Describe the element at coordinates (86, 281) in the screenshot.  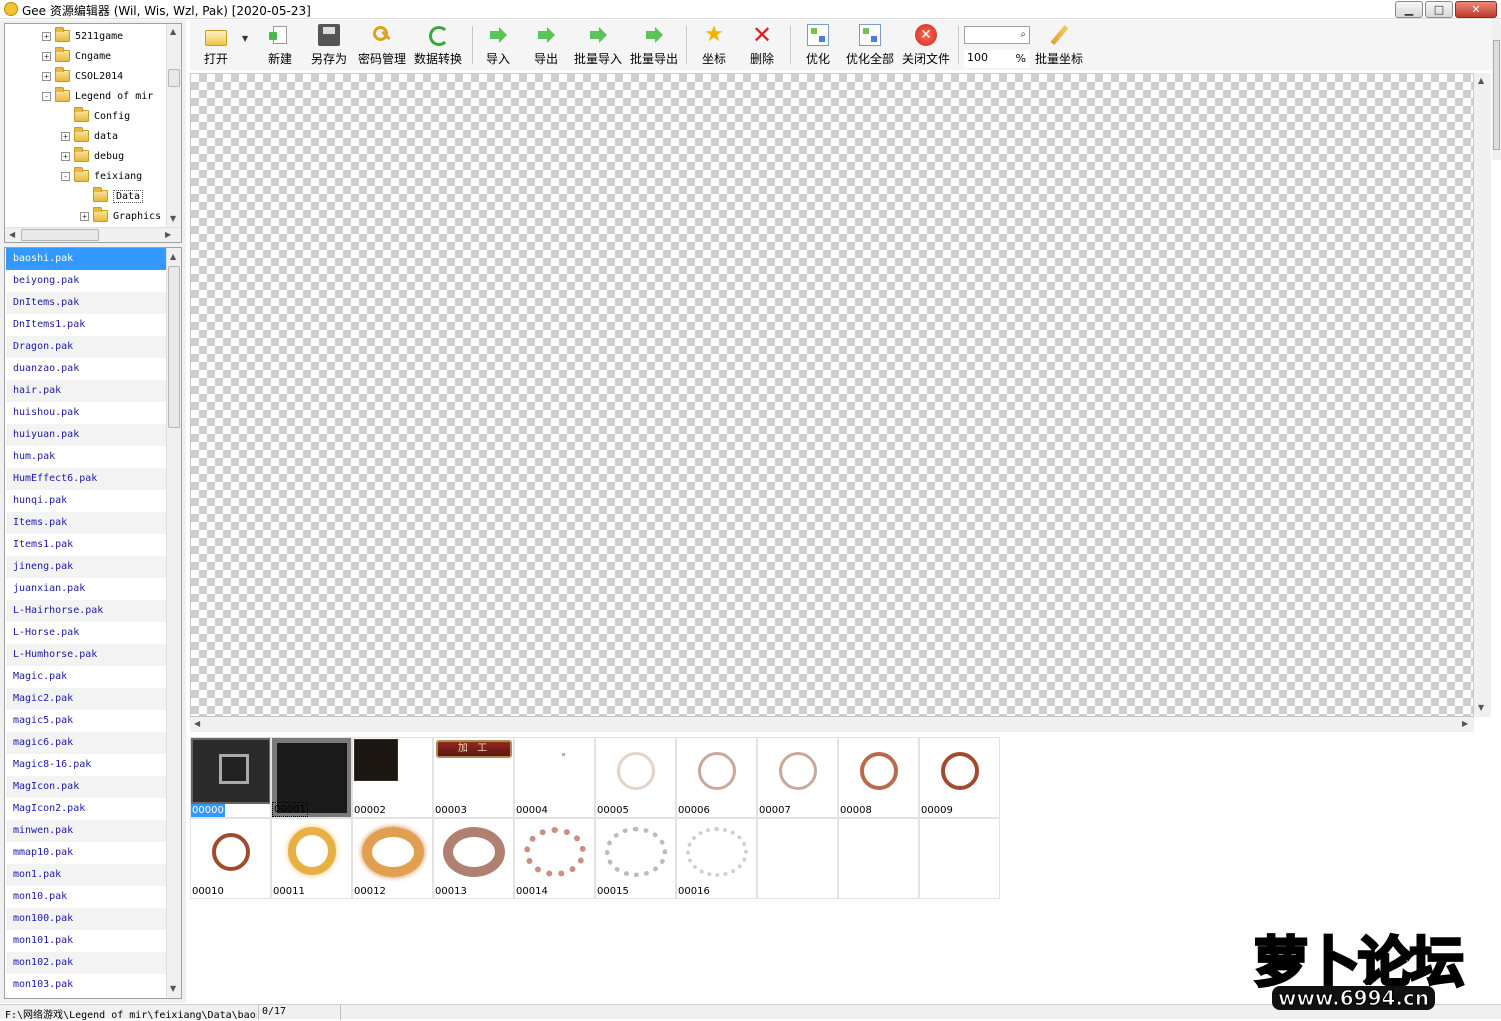
I see `file-list-item: beiyong.pak` at that location.